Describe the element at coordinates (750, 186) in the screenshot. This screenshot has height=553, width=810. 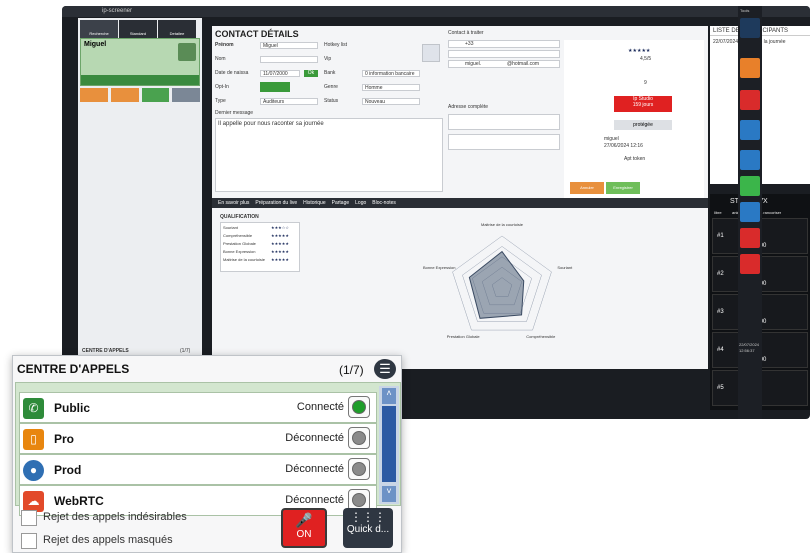
I see `recherche-icon` at that location.